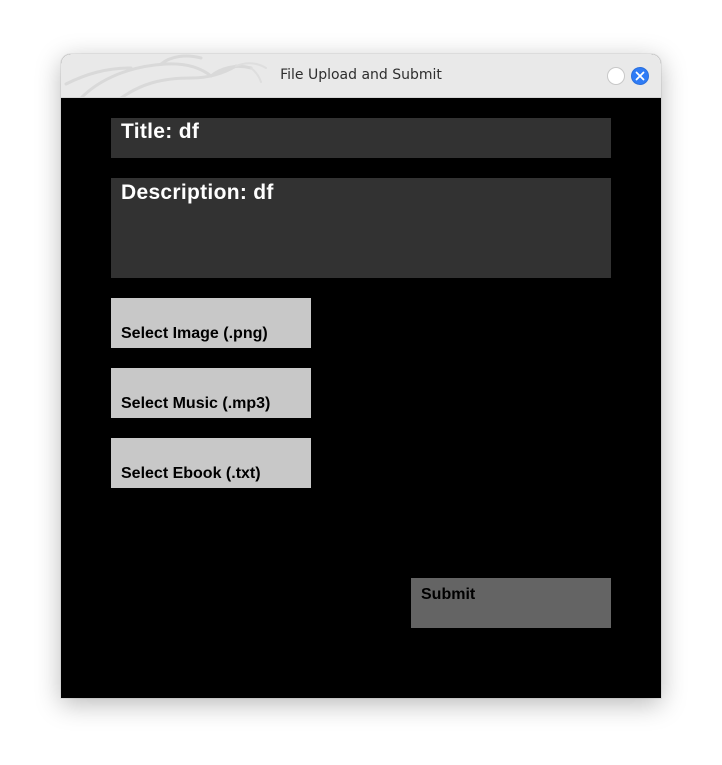  What do you see at coordinates (211, 463) in the screenshot?
I see `select-ebook-button: Select Ebook (.txt)` at bounding box center [211, 463].